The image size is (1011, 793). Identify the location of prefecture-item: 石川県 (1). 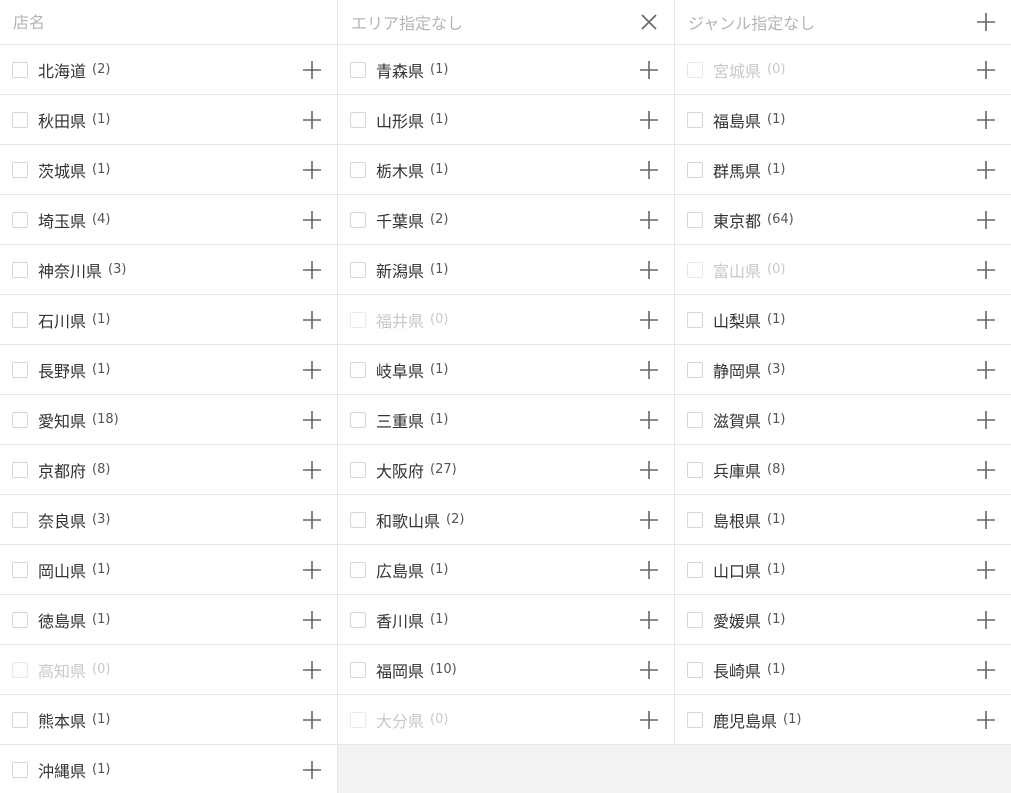
(169, 320).